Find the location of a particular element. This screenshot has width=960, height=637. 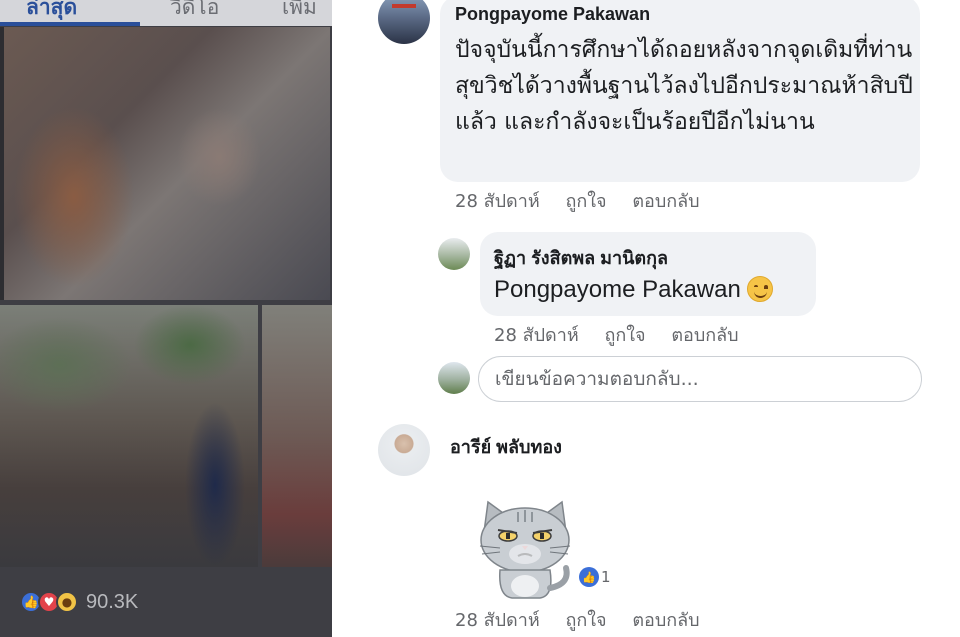

reply-actions: 28 สัปดาห์ ถูกใจ ตอบกลับ is located at coordinates (626, 334).